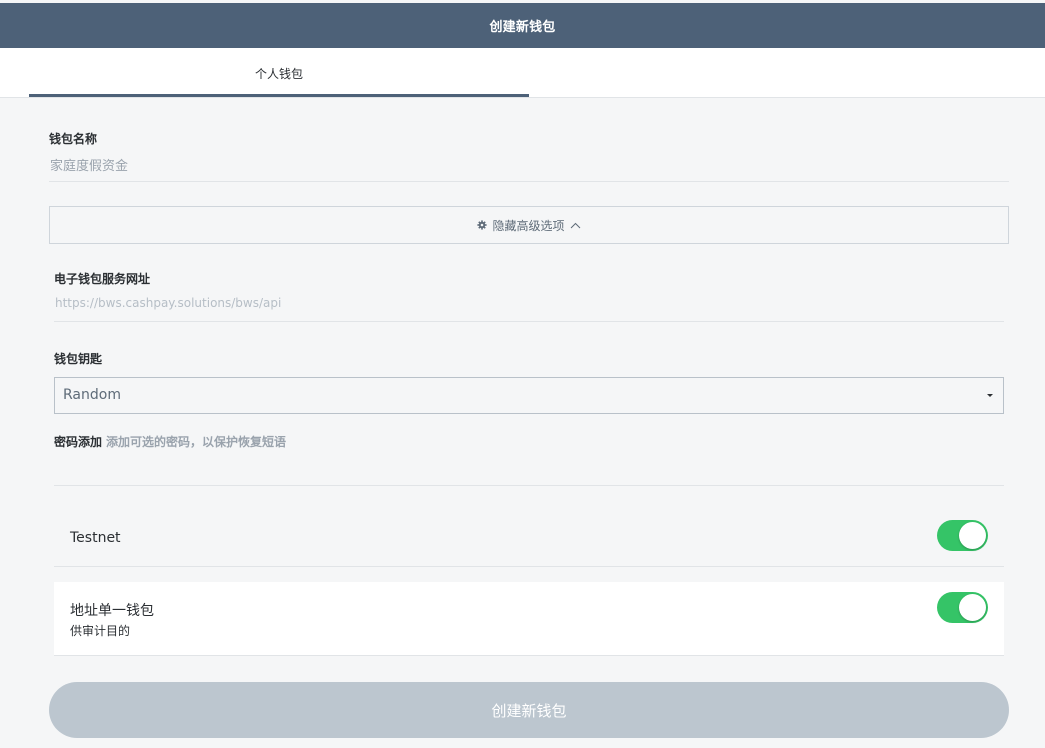 This screenshot has width=1045, height=748. What do you see at coordinates (522, 27) in the screenshot?
I see `page-title: 创建新钱包` at bounding box center [522, 27].